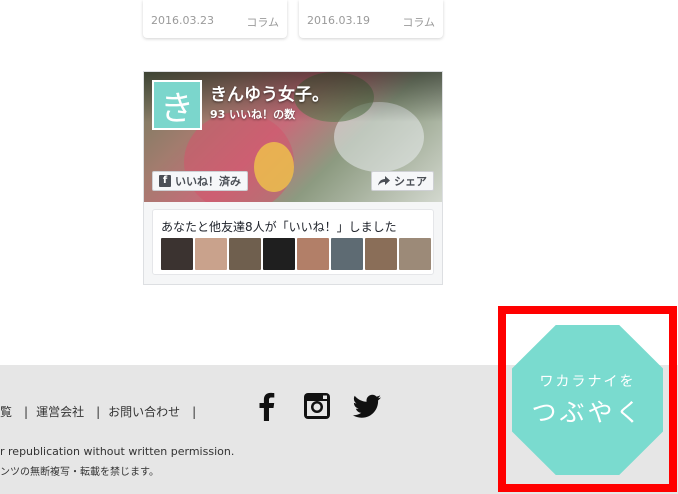  Describe the element at coordinates (367, 406) in the screenshot. I see `twitter-icon` at that location.